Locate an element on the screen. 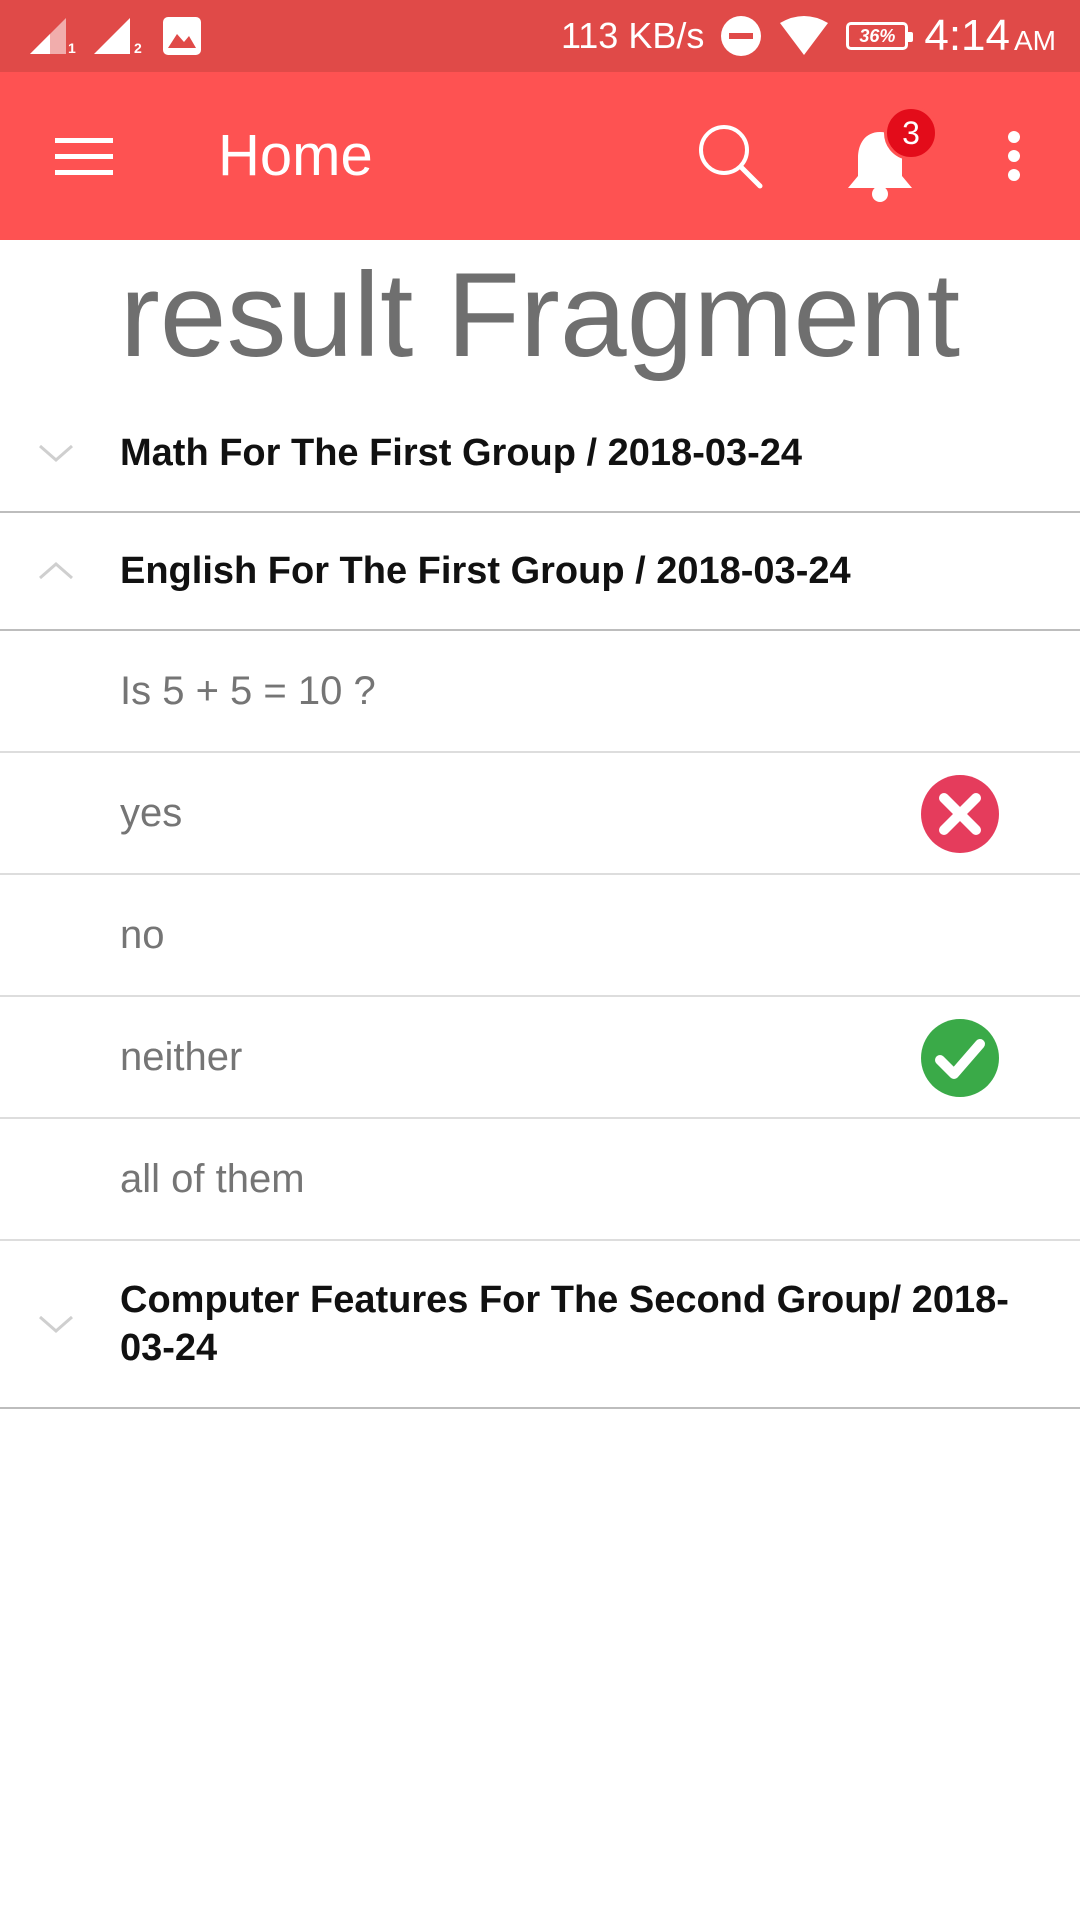  search-button is located at coordinates (730, 156).